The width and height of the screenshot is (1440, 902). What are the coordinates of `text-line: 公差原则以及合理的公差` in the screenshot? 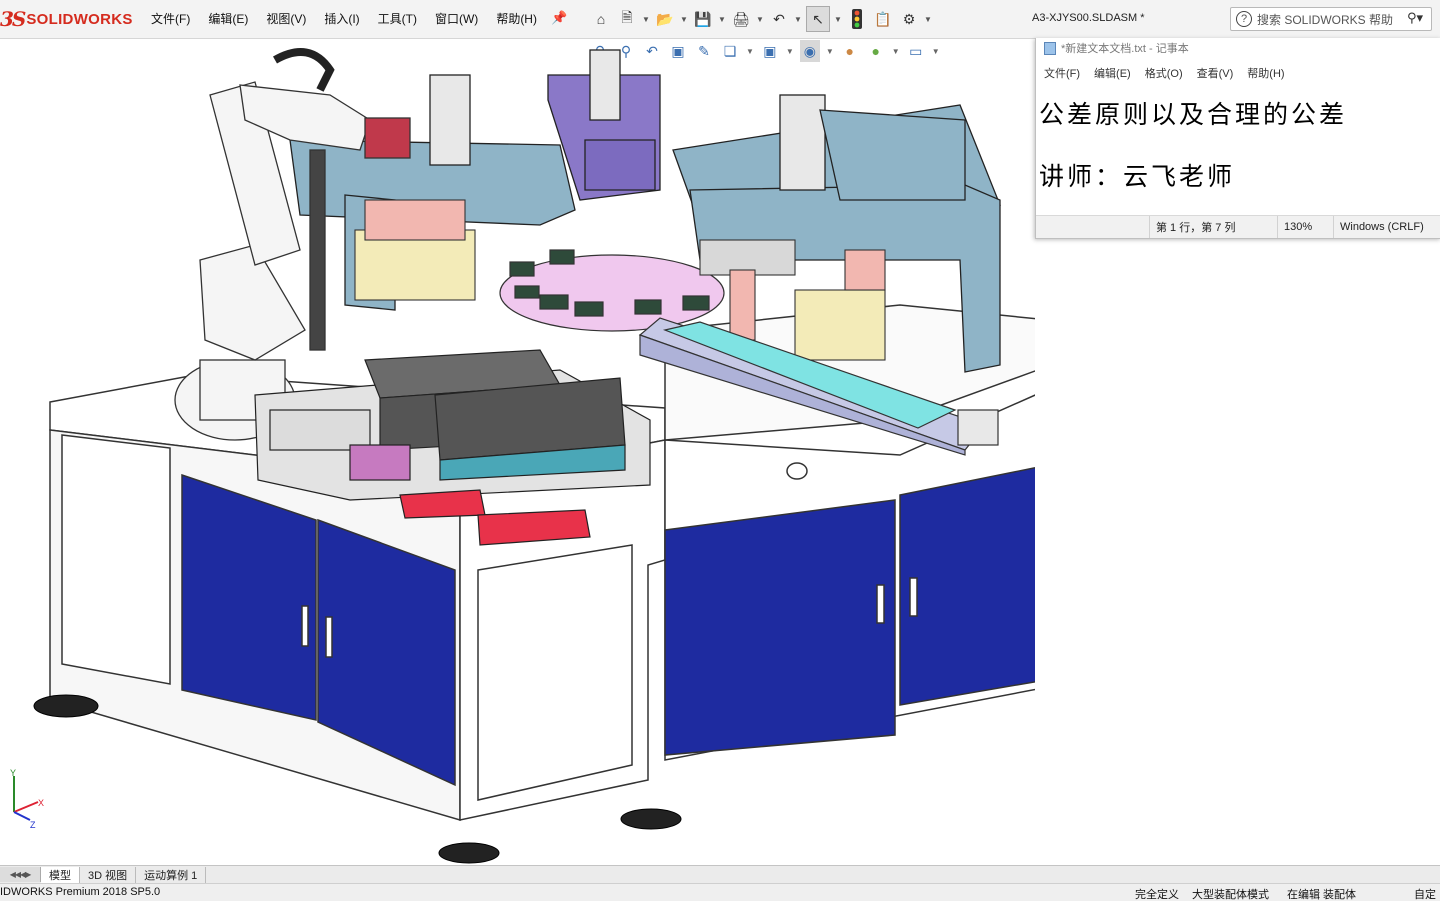 It's located at (1193, 114).